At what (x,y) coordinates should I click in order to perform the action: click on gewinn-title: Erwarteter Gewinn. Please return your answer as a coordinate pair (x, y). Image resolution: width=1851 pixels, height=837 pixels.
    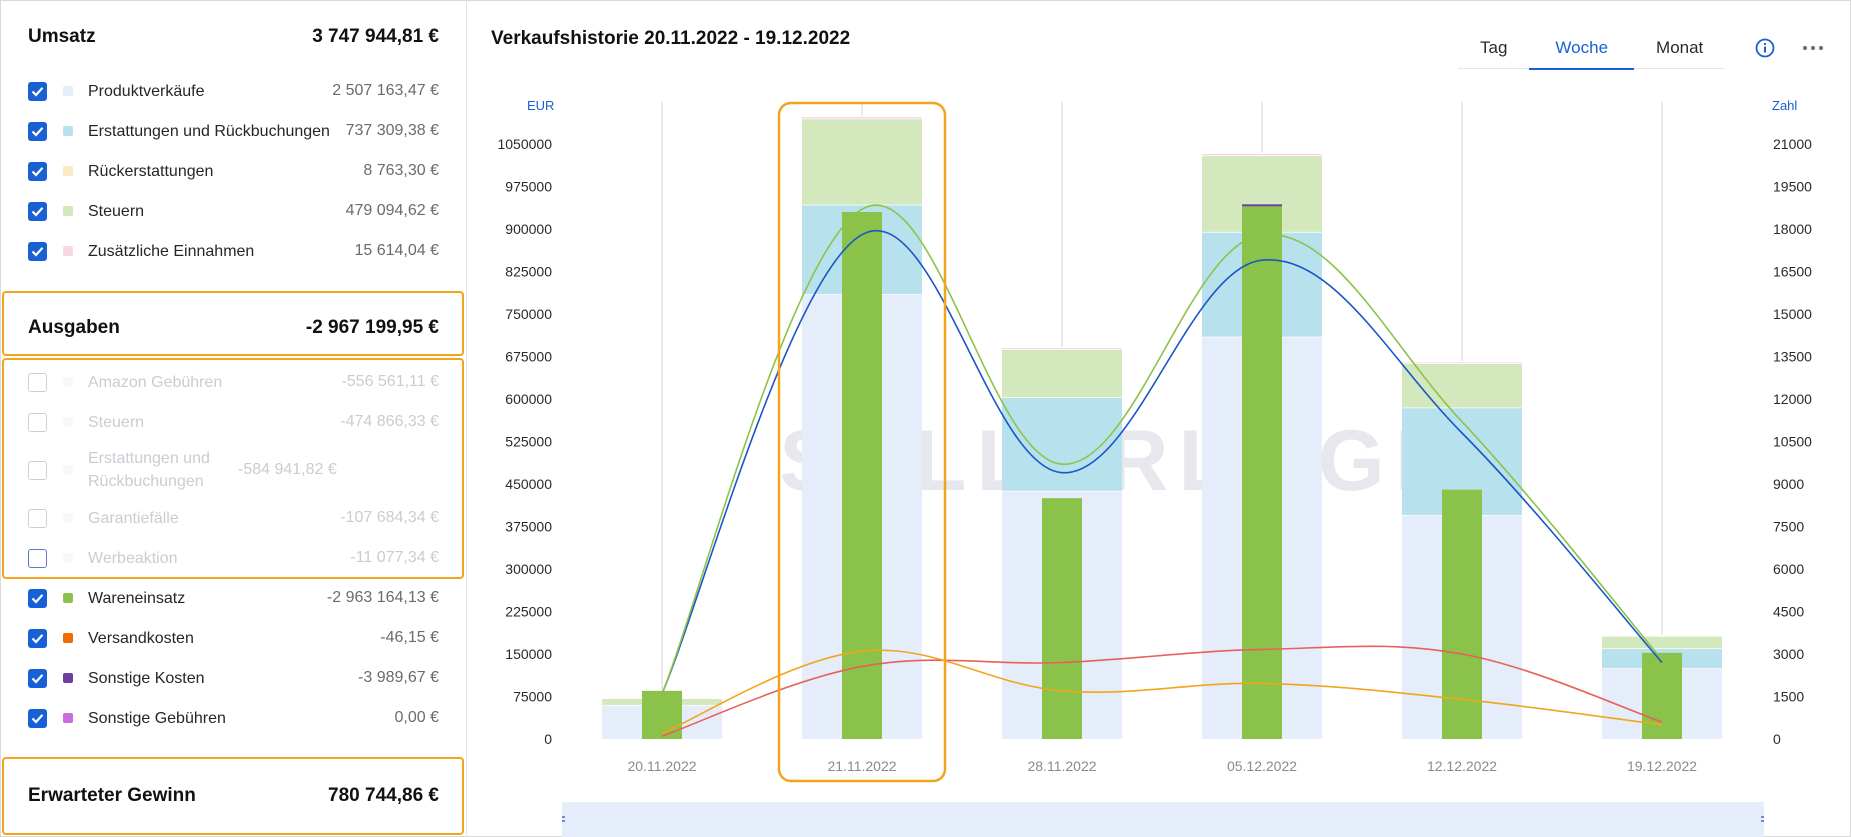
    Looking at the image, I should click on (112, 795).